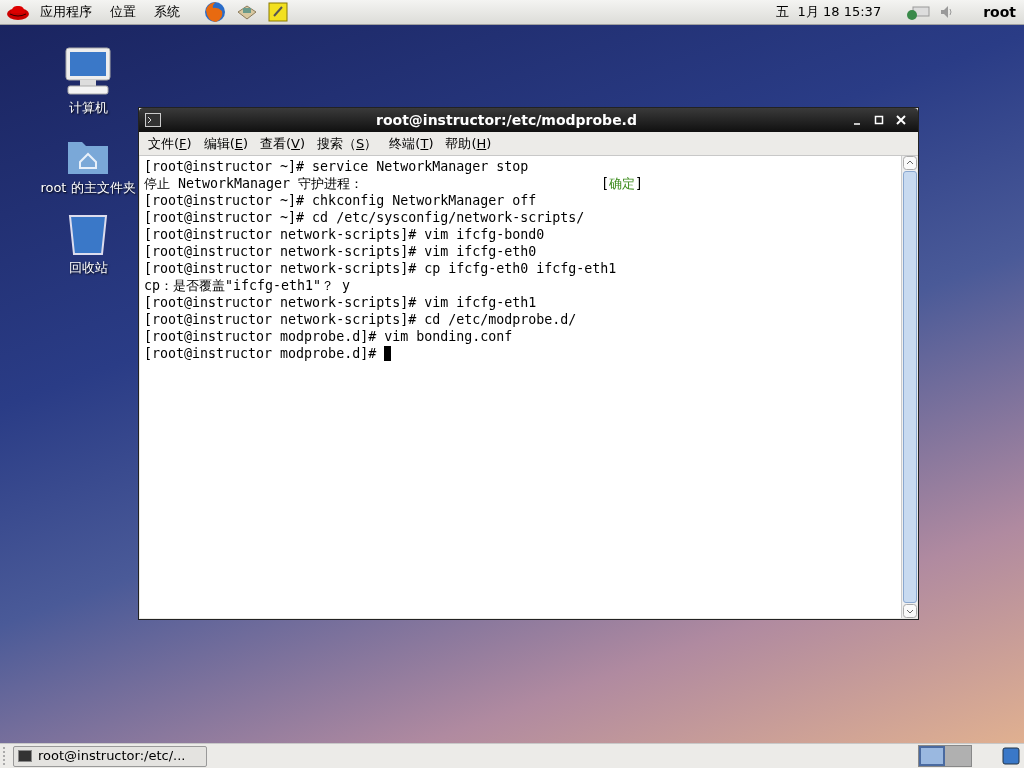  What do you see at coordinates (340, 200) in the screenshot?
I see `terminal-line: [root@instructor ~]# chkconfig NetworkManager off` at bounding box center [340, 200].